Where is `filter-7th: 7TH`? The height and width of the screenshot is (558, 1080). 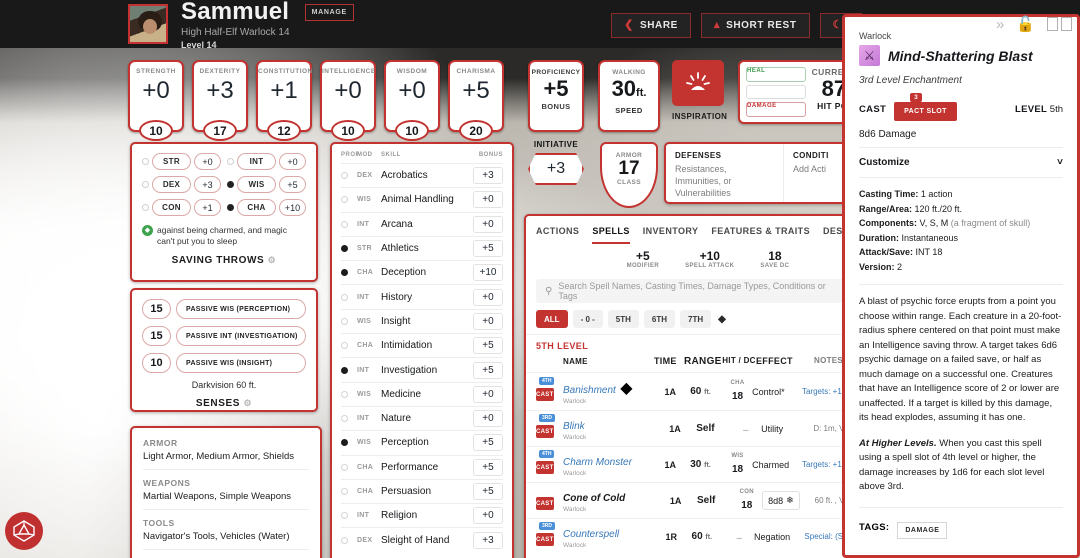
filter-7th: 7TH is located at coordinates (696, 319).